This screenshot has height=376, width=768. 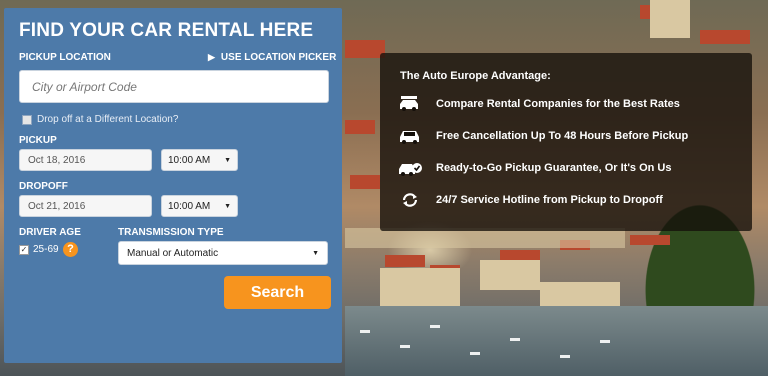 What do you see at coordinates (410, 200) in the screenshot?
I see `refresh-icon` at bounding box center [410, 200].